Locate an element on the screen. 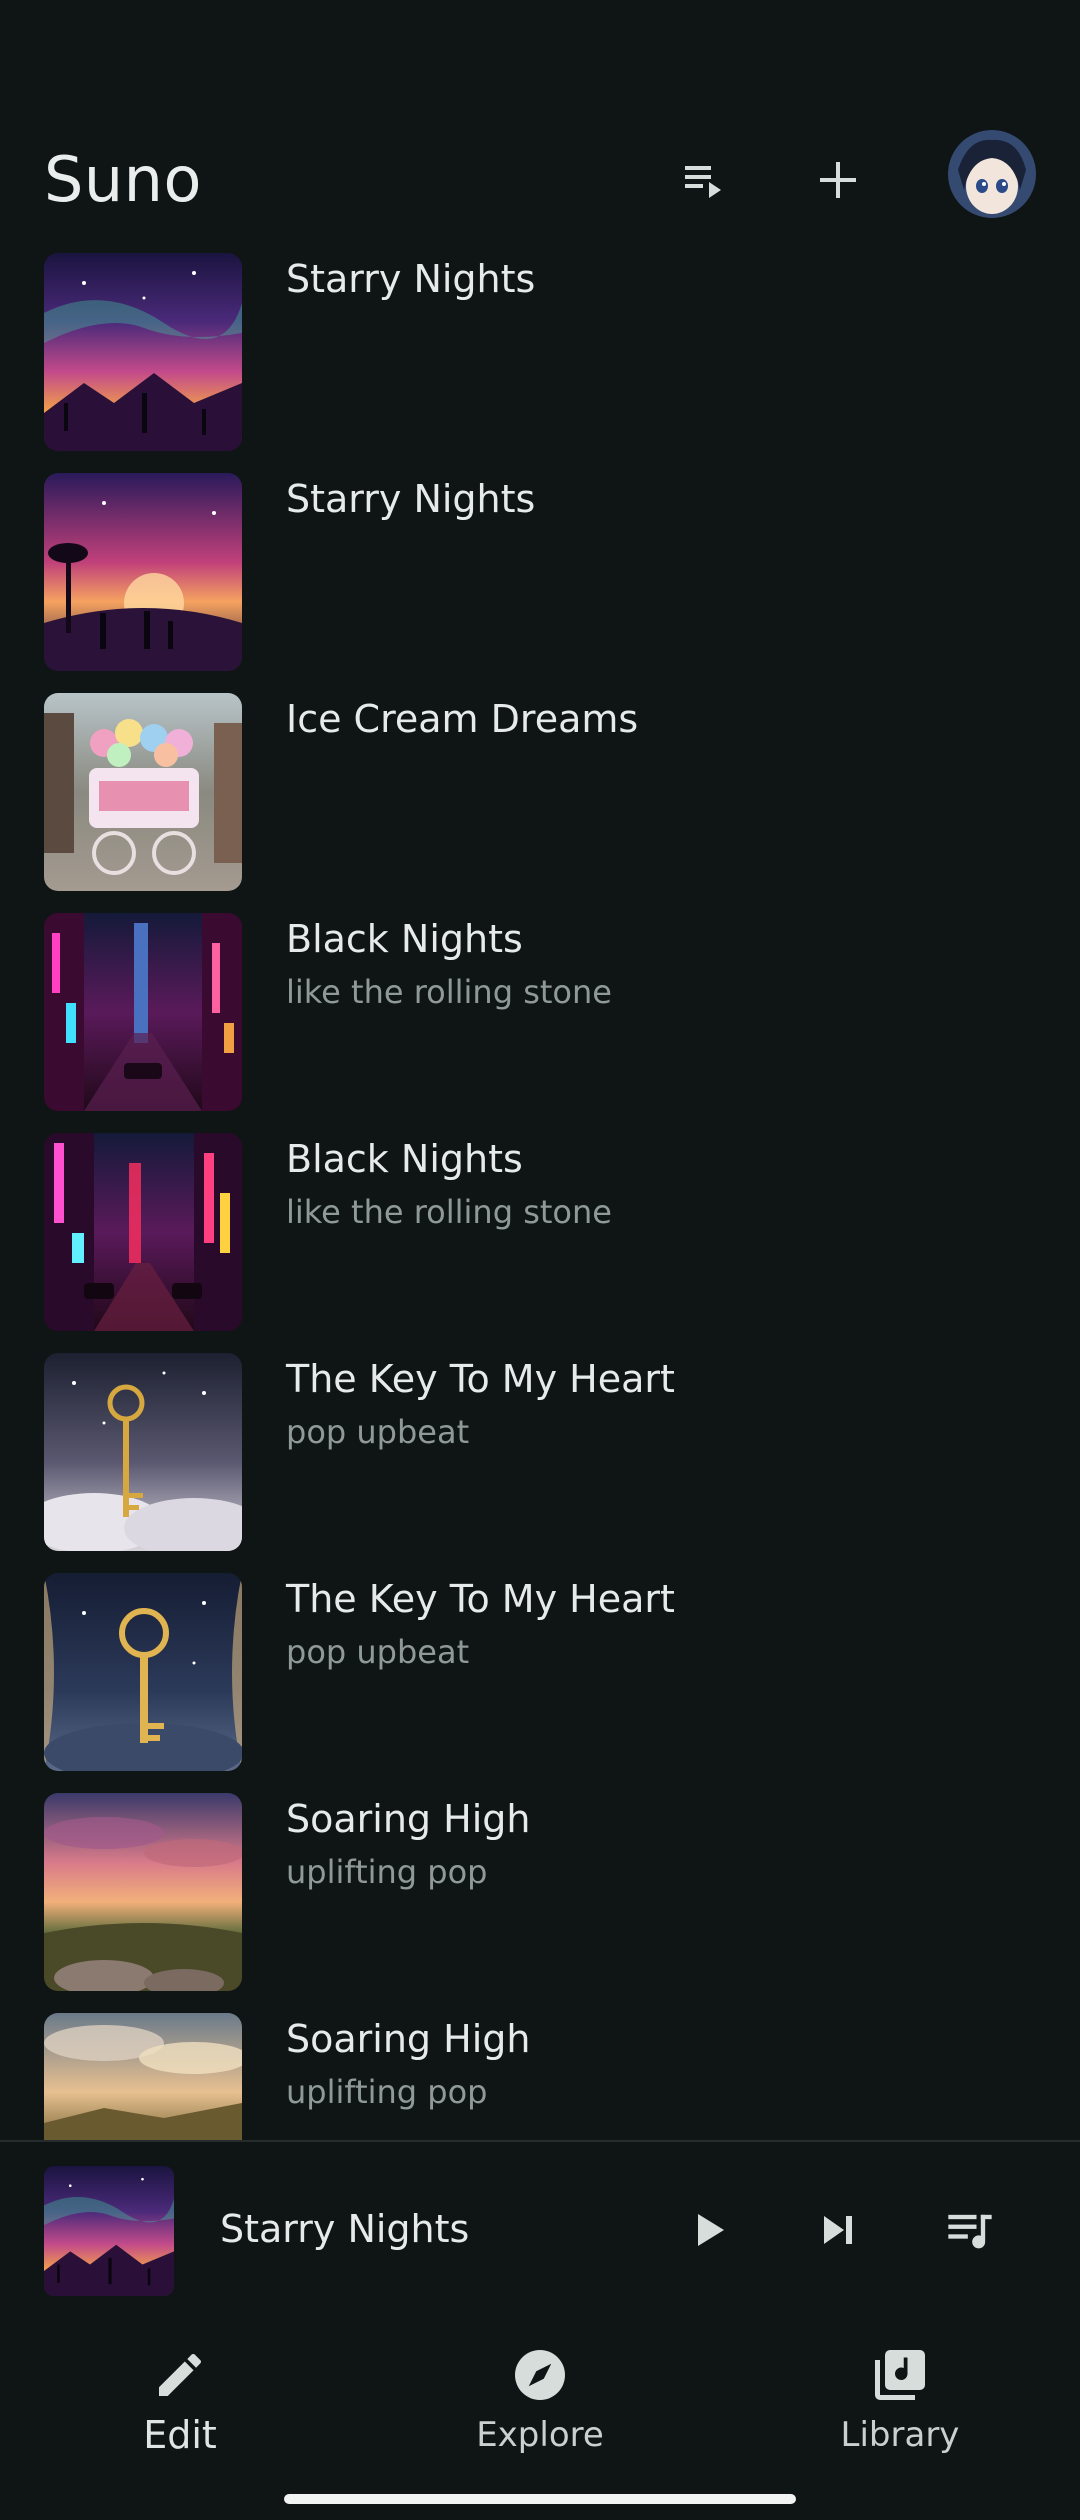 Image resolution: width=1080 pixels, height=2520 pixels. mini-player-cover is located at coordinates (109, 2231).